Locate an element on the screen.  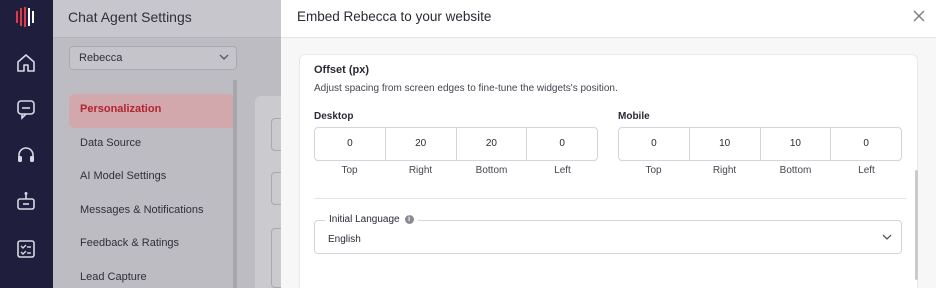
modal-title: Embed Rebecca to your website is located at coordinates (394, 16).